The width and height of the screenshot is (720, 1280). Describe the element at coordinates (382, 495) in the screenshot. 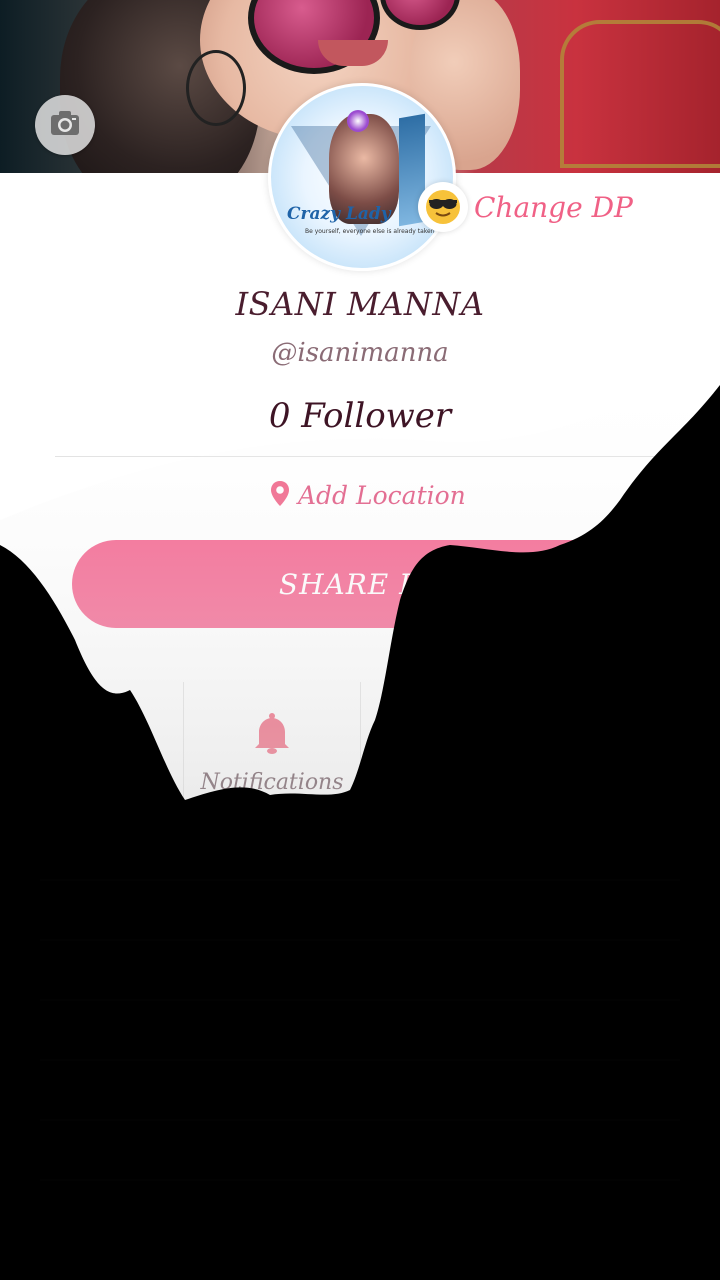

I see `add-location-label: Add Location` at that location.